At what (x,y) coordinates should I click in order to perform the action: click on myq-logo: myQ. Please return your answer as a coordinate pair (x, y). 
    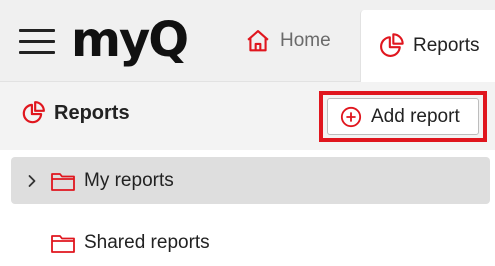
    Looking at the image, I should click on (130, 40).